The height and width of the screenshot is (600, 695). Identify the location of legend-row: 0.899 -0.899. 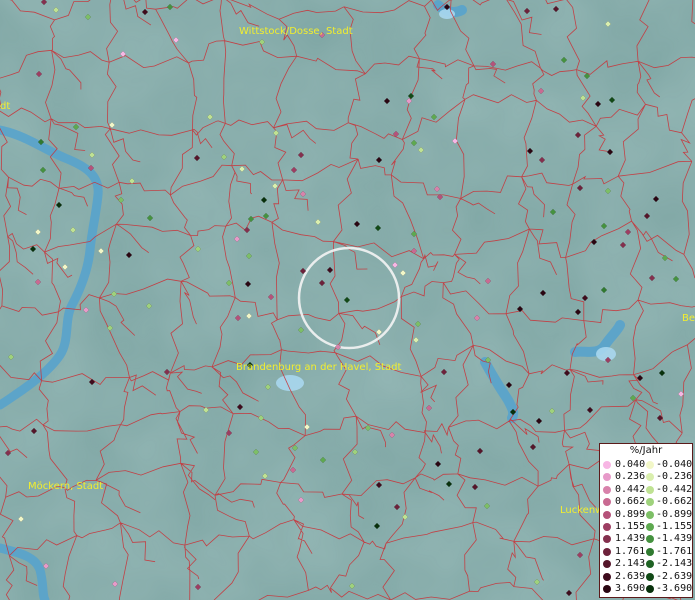
(647, 515).